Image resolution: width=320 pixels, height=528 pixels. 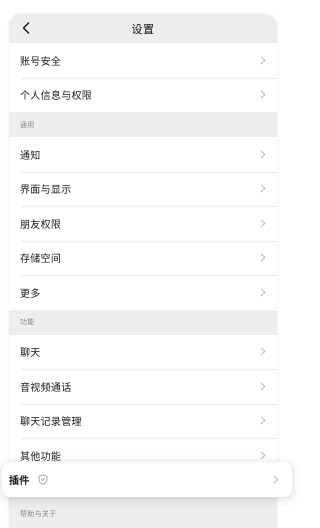 I want to click on settings-item-label: 通知, so click(x=30, y=156).